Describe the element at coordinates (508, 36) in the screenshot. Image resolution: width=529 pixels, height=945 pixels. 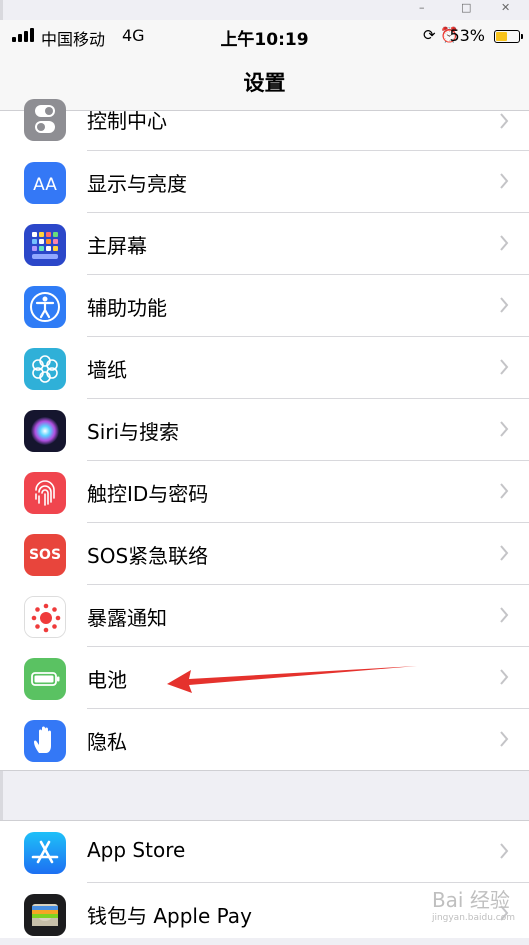
I see `battery-status-icon` at that location.